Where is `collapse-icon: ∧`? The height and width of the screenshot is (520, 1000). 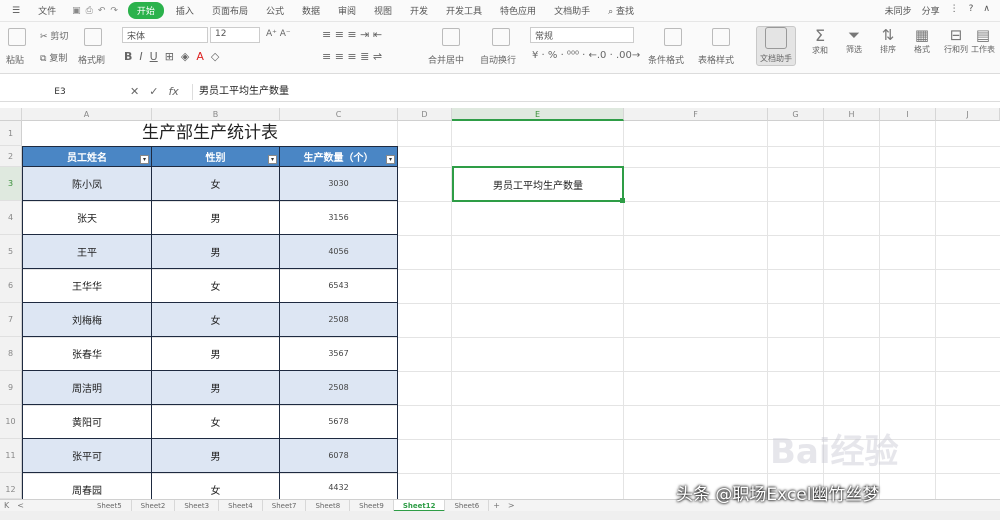
collapse-icon: ∧ is located at coordinates (986, 10).